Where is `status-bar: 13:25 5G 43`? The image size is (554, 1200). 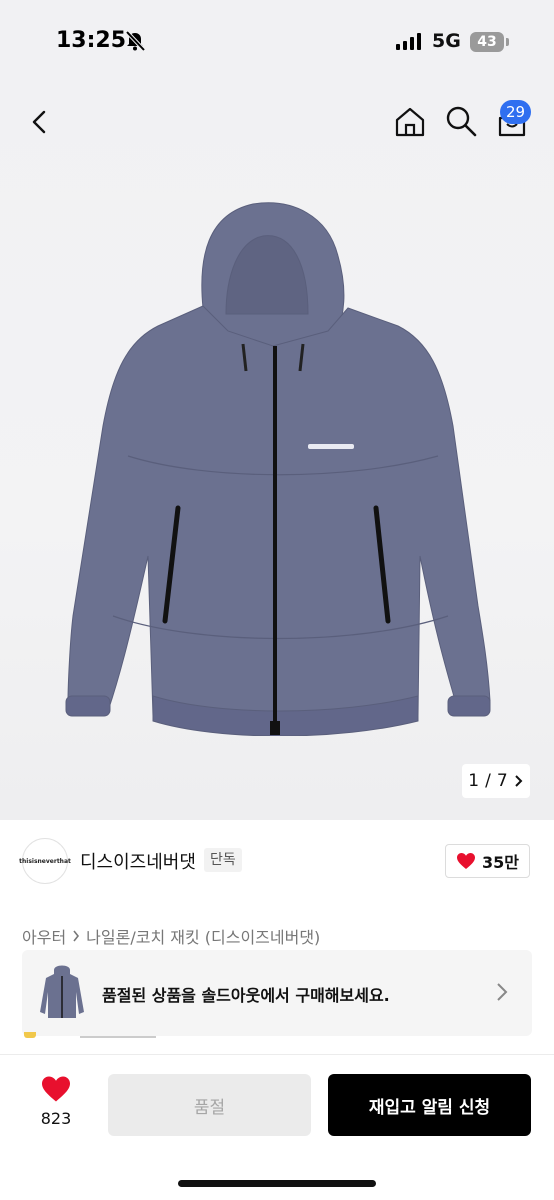
status-bar: 13:25 5G 43 is located at coordinates (277, 42).